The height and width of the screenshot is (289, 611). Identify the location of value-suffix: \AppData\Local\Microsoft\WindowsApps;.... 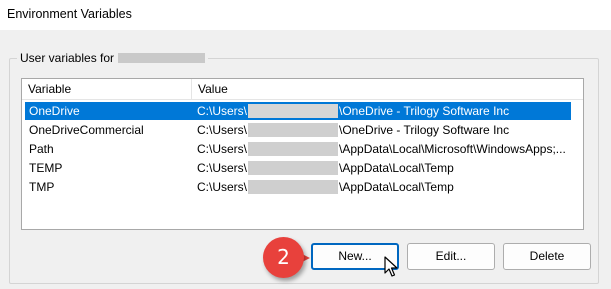
(452, 149).